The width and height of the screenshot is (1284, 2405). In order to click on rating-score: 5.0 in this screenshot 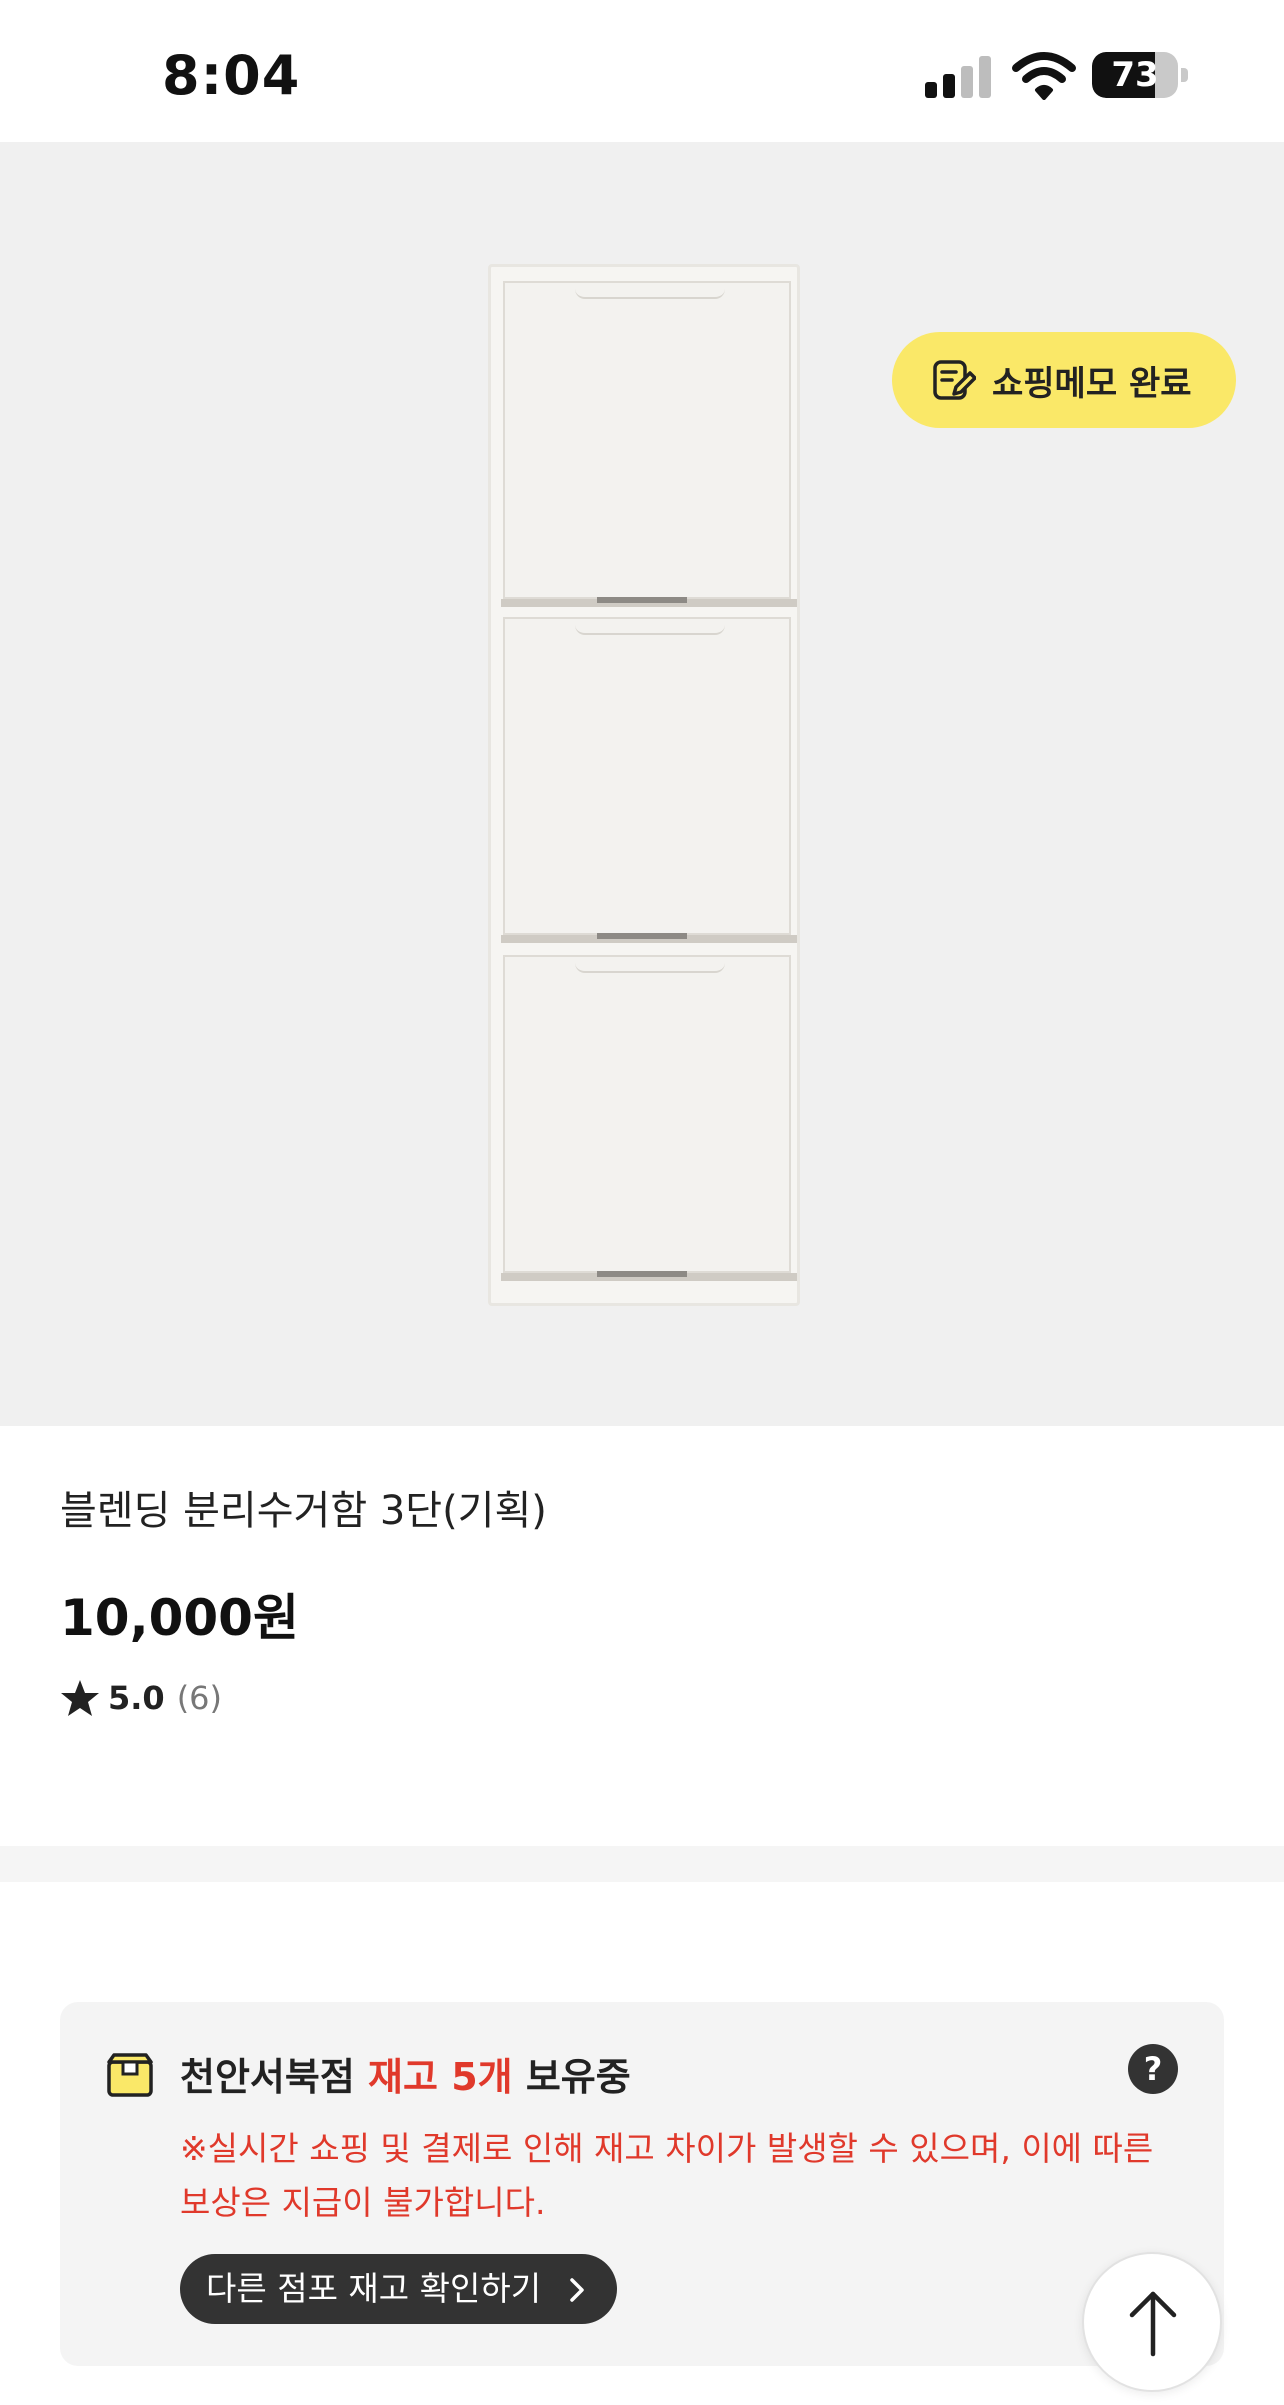, I will do `click(136, 1698)`.